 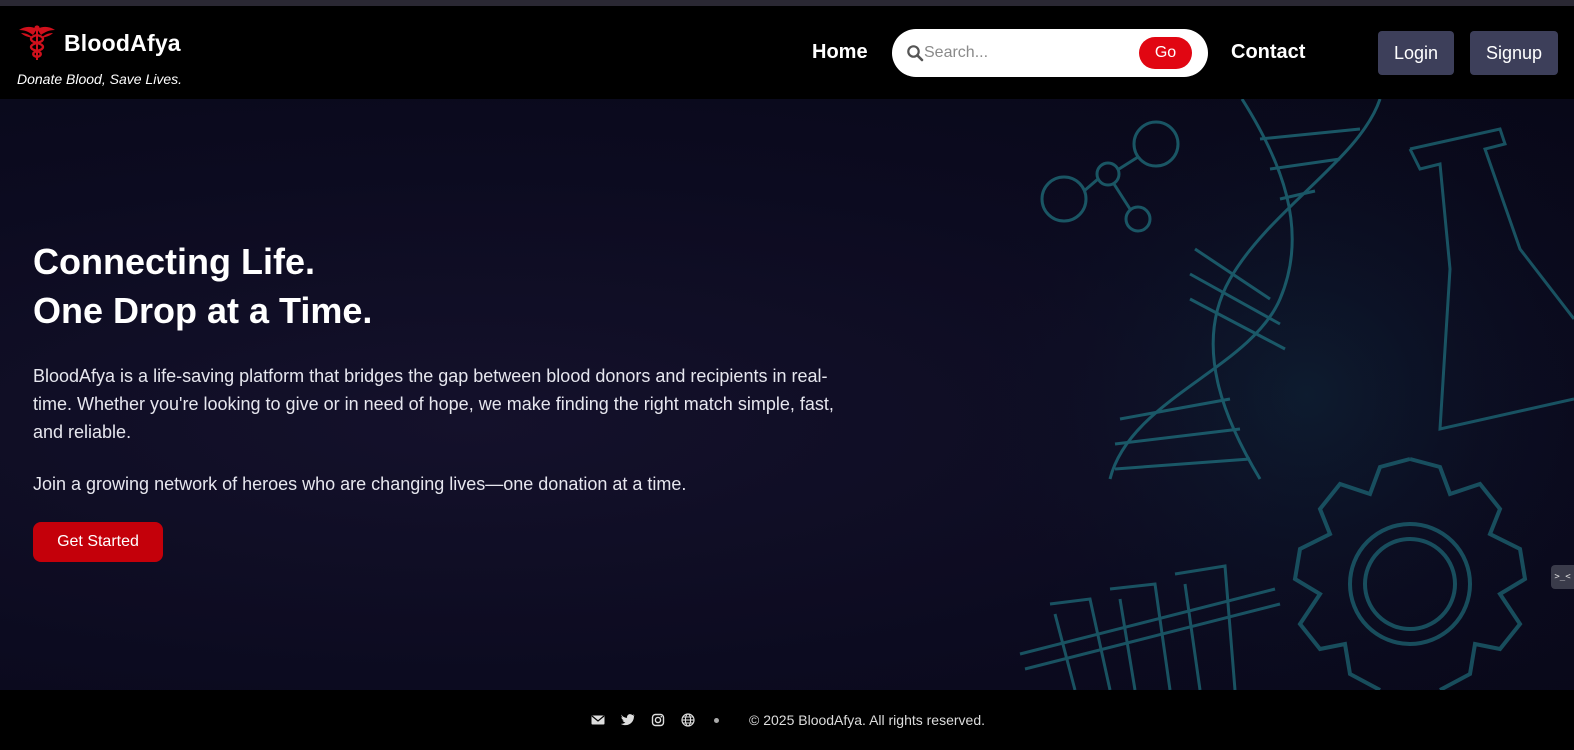 I want to click on instagram-icon, so click(x=658, y=720).